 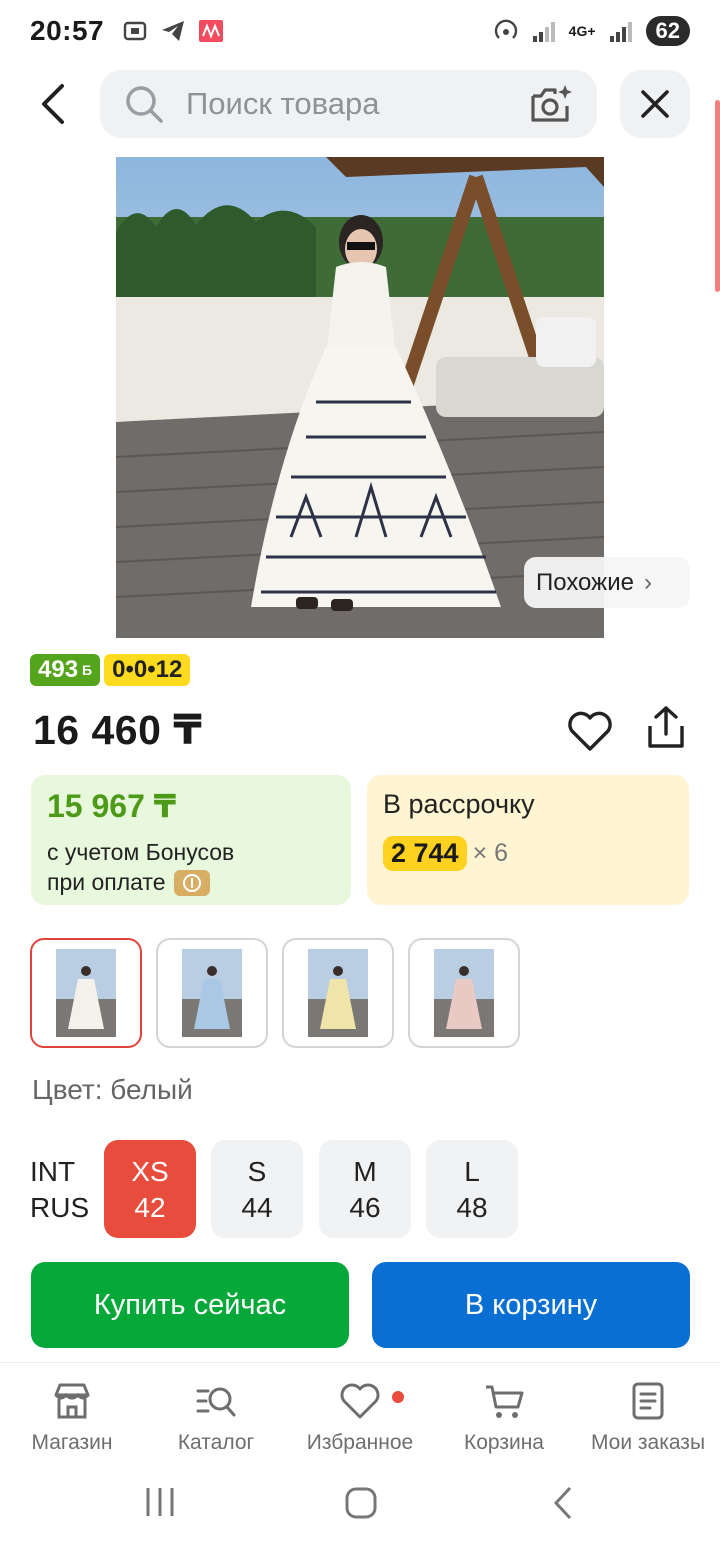 I want to click on installment-badge: 0•0•12, so click(x=147, y=670).